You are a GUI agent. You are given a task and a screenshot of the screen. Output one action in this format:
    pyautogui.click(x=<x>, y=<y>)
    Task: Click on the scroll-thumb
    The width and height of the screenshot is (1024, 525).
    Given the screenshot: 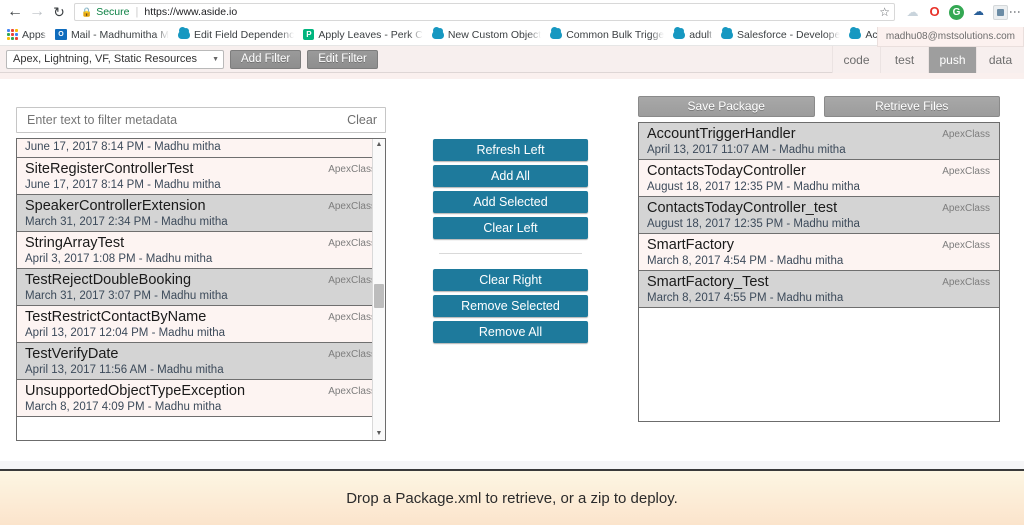 What is the action you would take?
    pyautogui.click(x=379, y=296)
    